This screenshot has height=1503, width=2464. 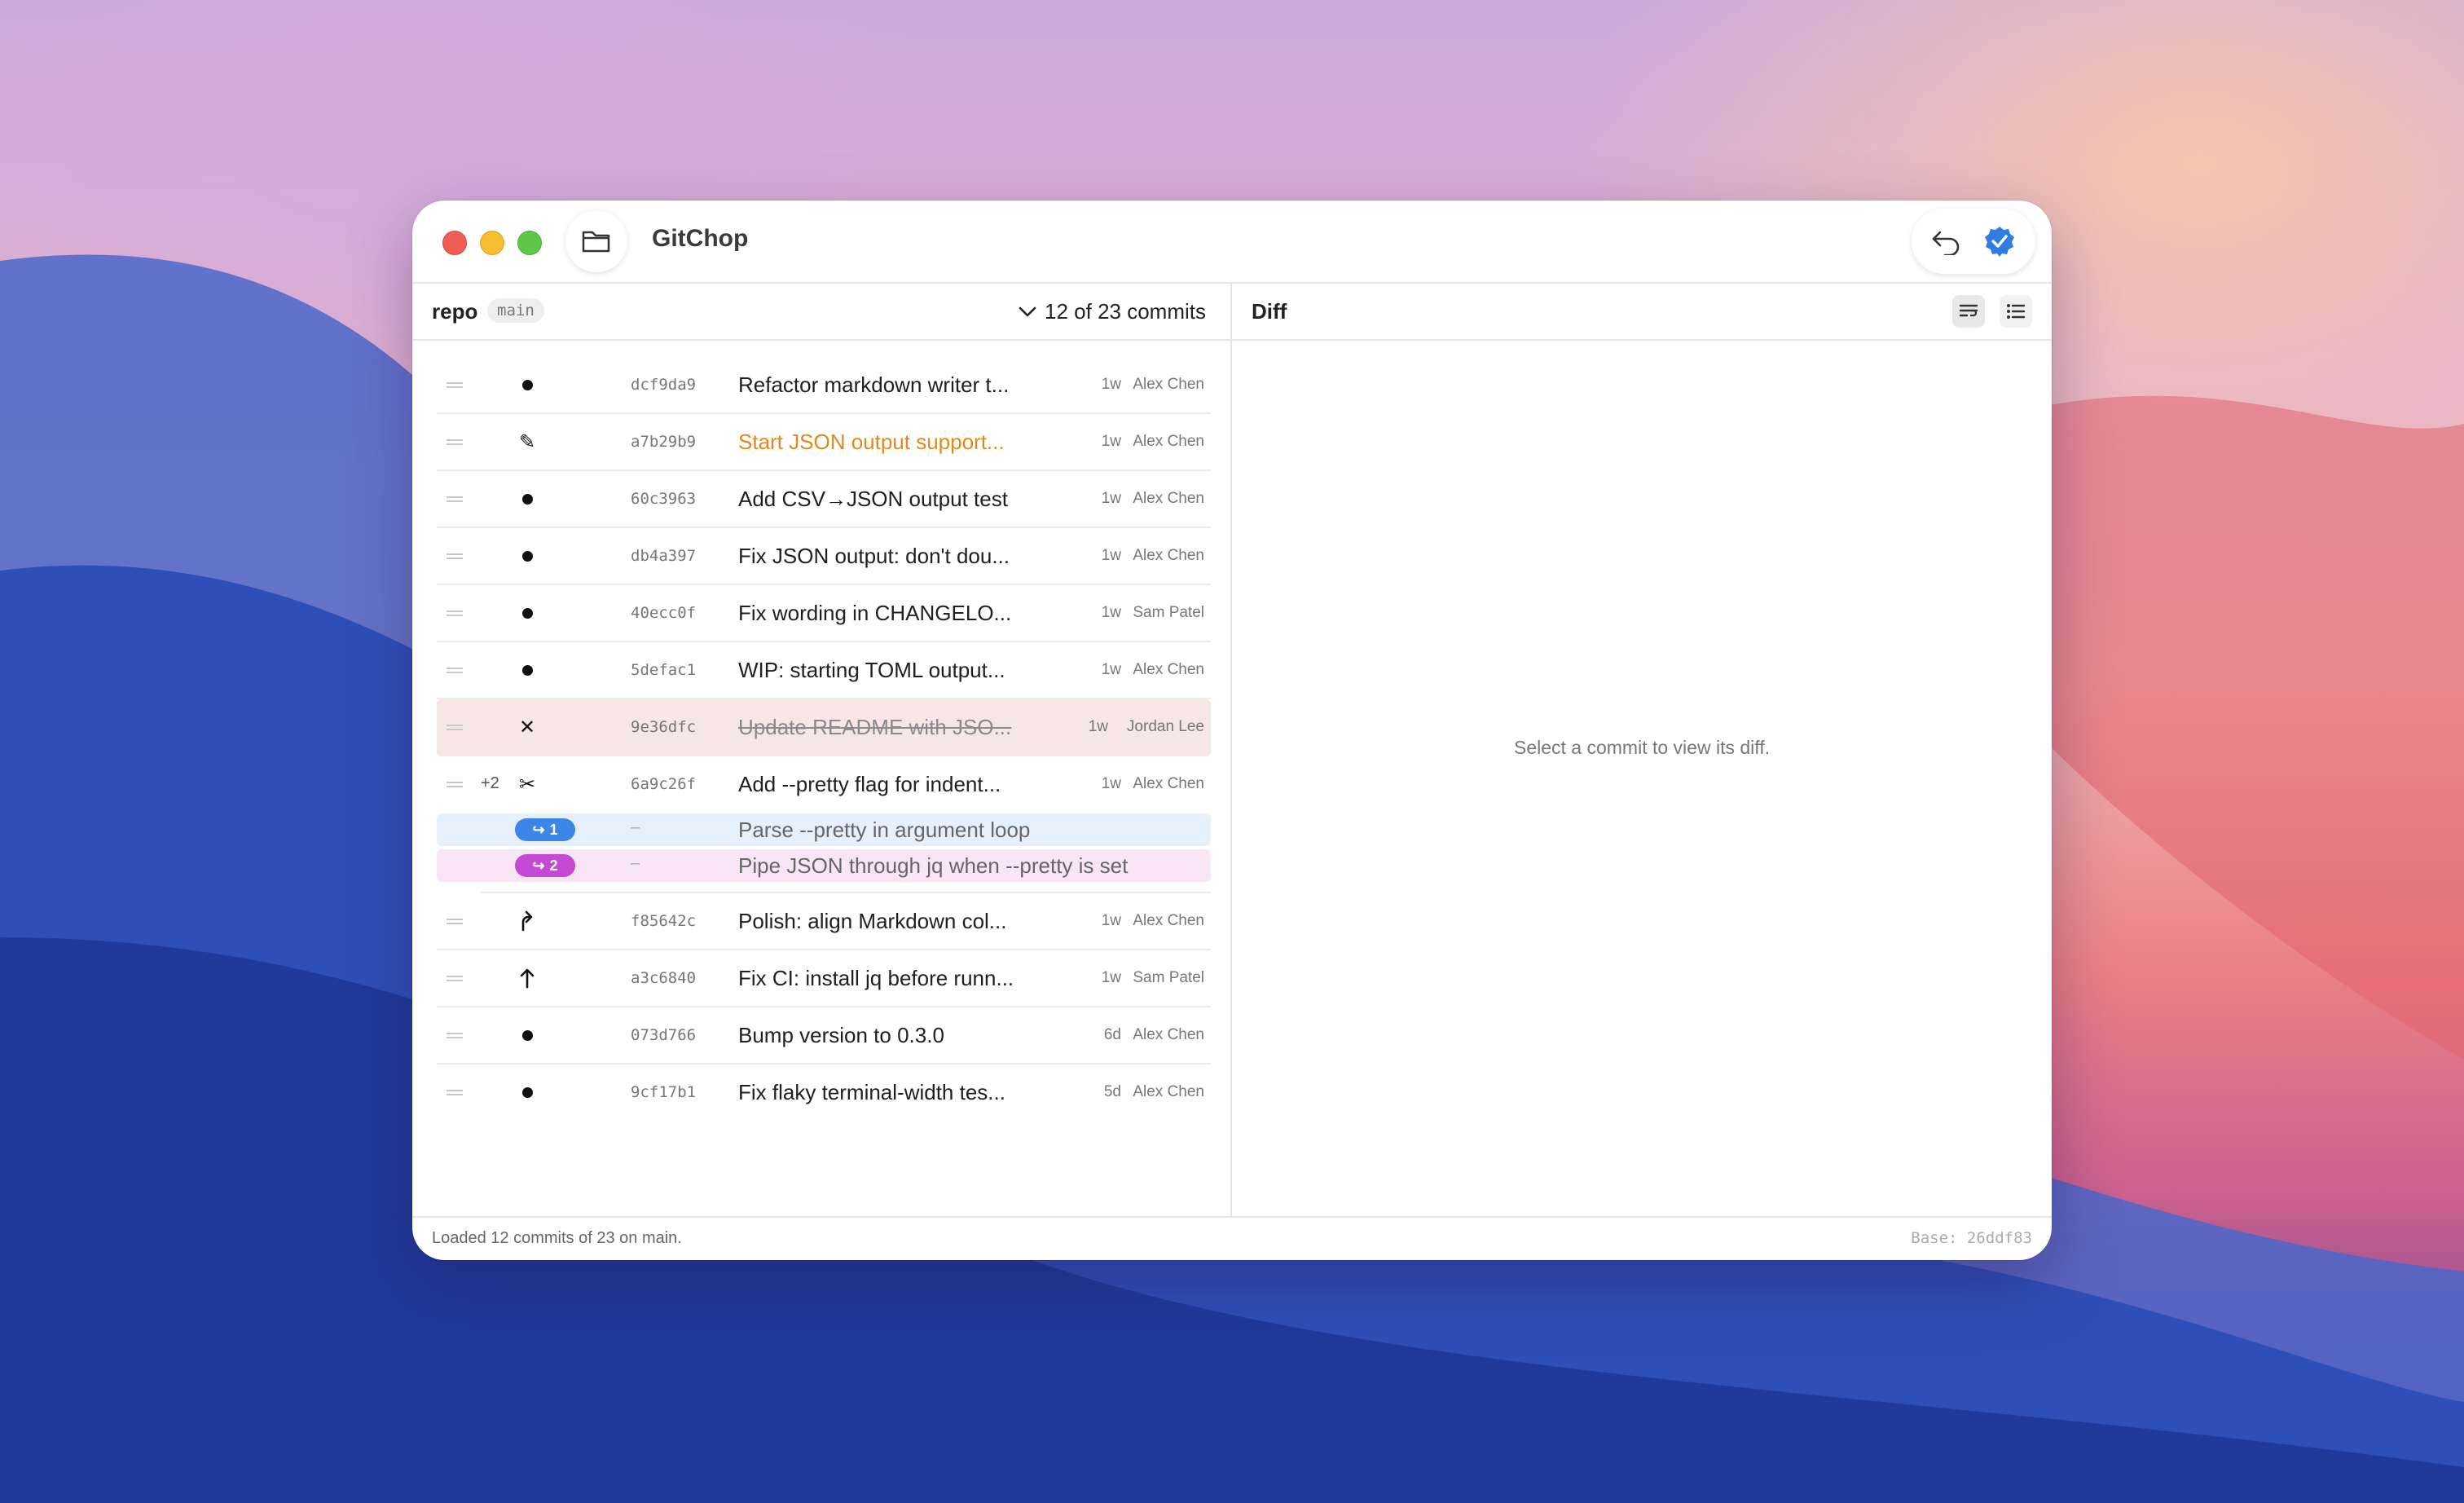 What do you see at coordinates (1165, 726) in the screenshot?
I see `commit-author: Jordan Lee` at bounding box center [1165, 726].